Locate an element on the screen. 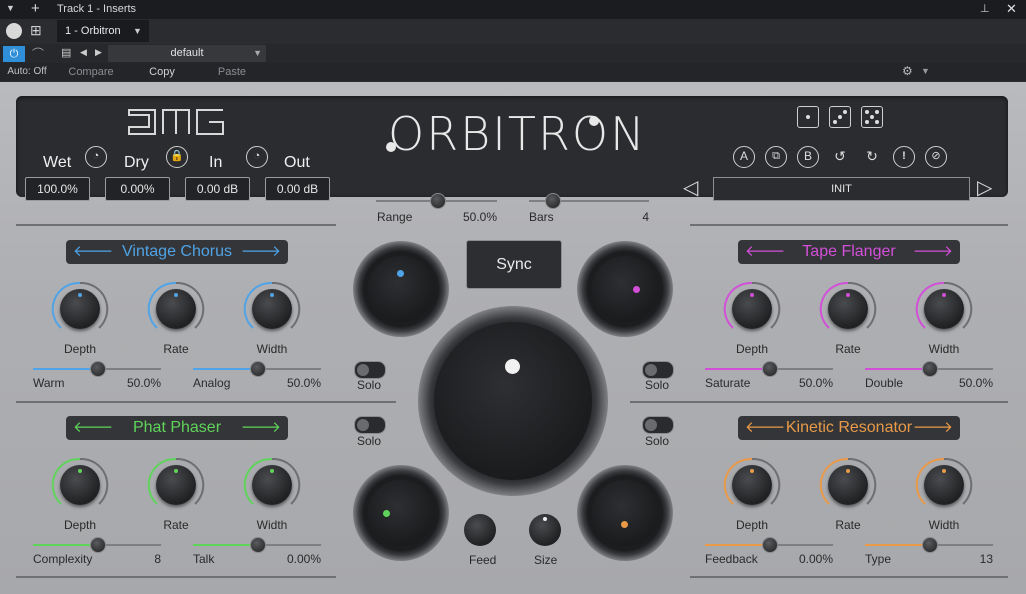 The height and width of the screenshot is (594, 1026). knob-label: Width is located at coordinates (272, 525).